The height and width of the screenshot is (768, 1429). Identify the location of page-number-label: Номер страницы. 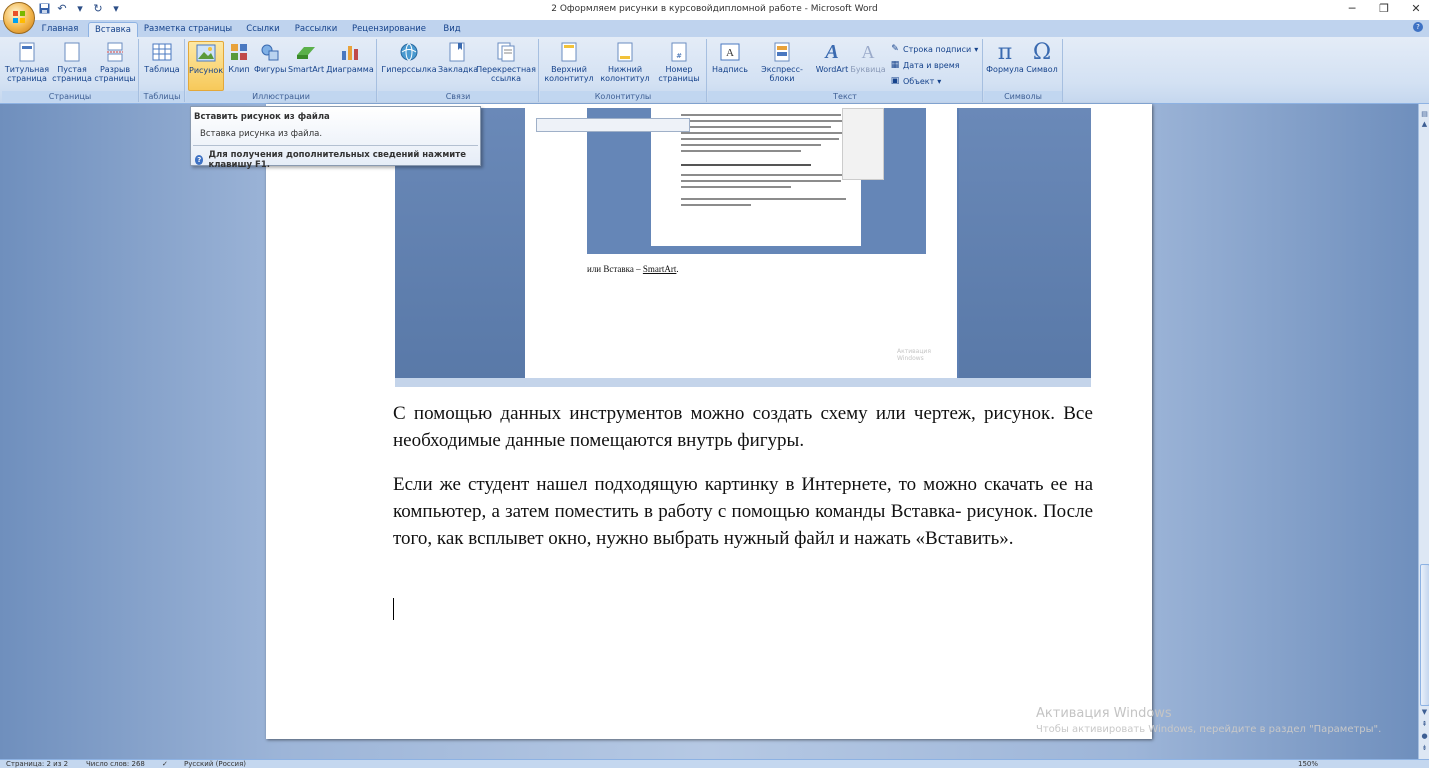
(679, 74).